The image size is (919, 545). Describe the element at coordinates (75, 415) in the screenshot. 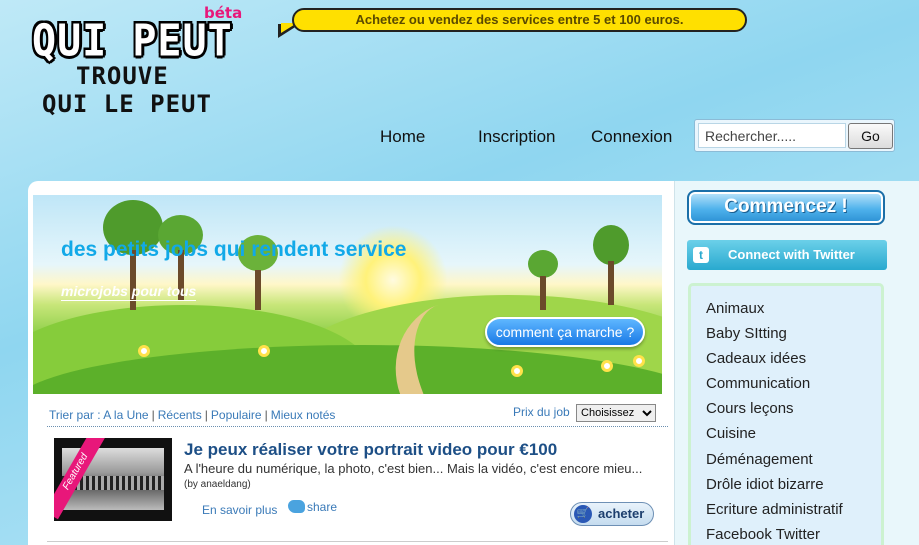

I see `sort-label: Trier par :` at that location.